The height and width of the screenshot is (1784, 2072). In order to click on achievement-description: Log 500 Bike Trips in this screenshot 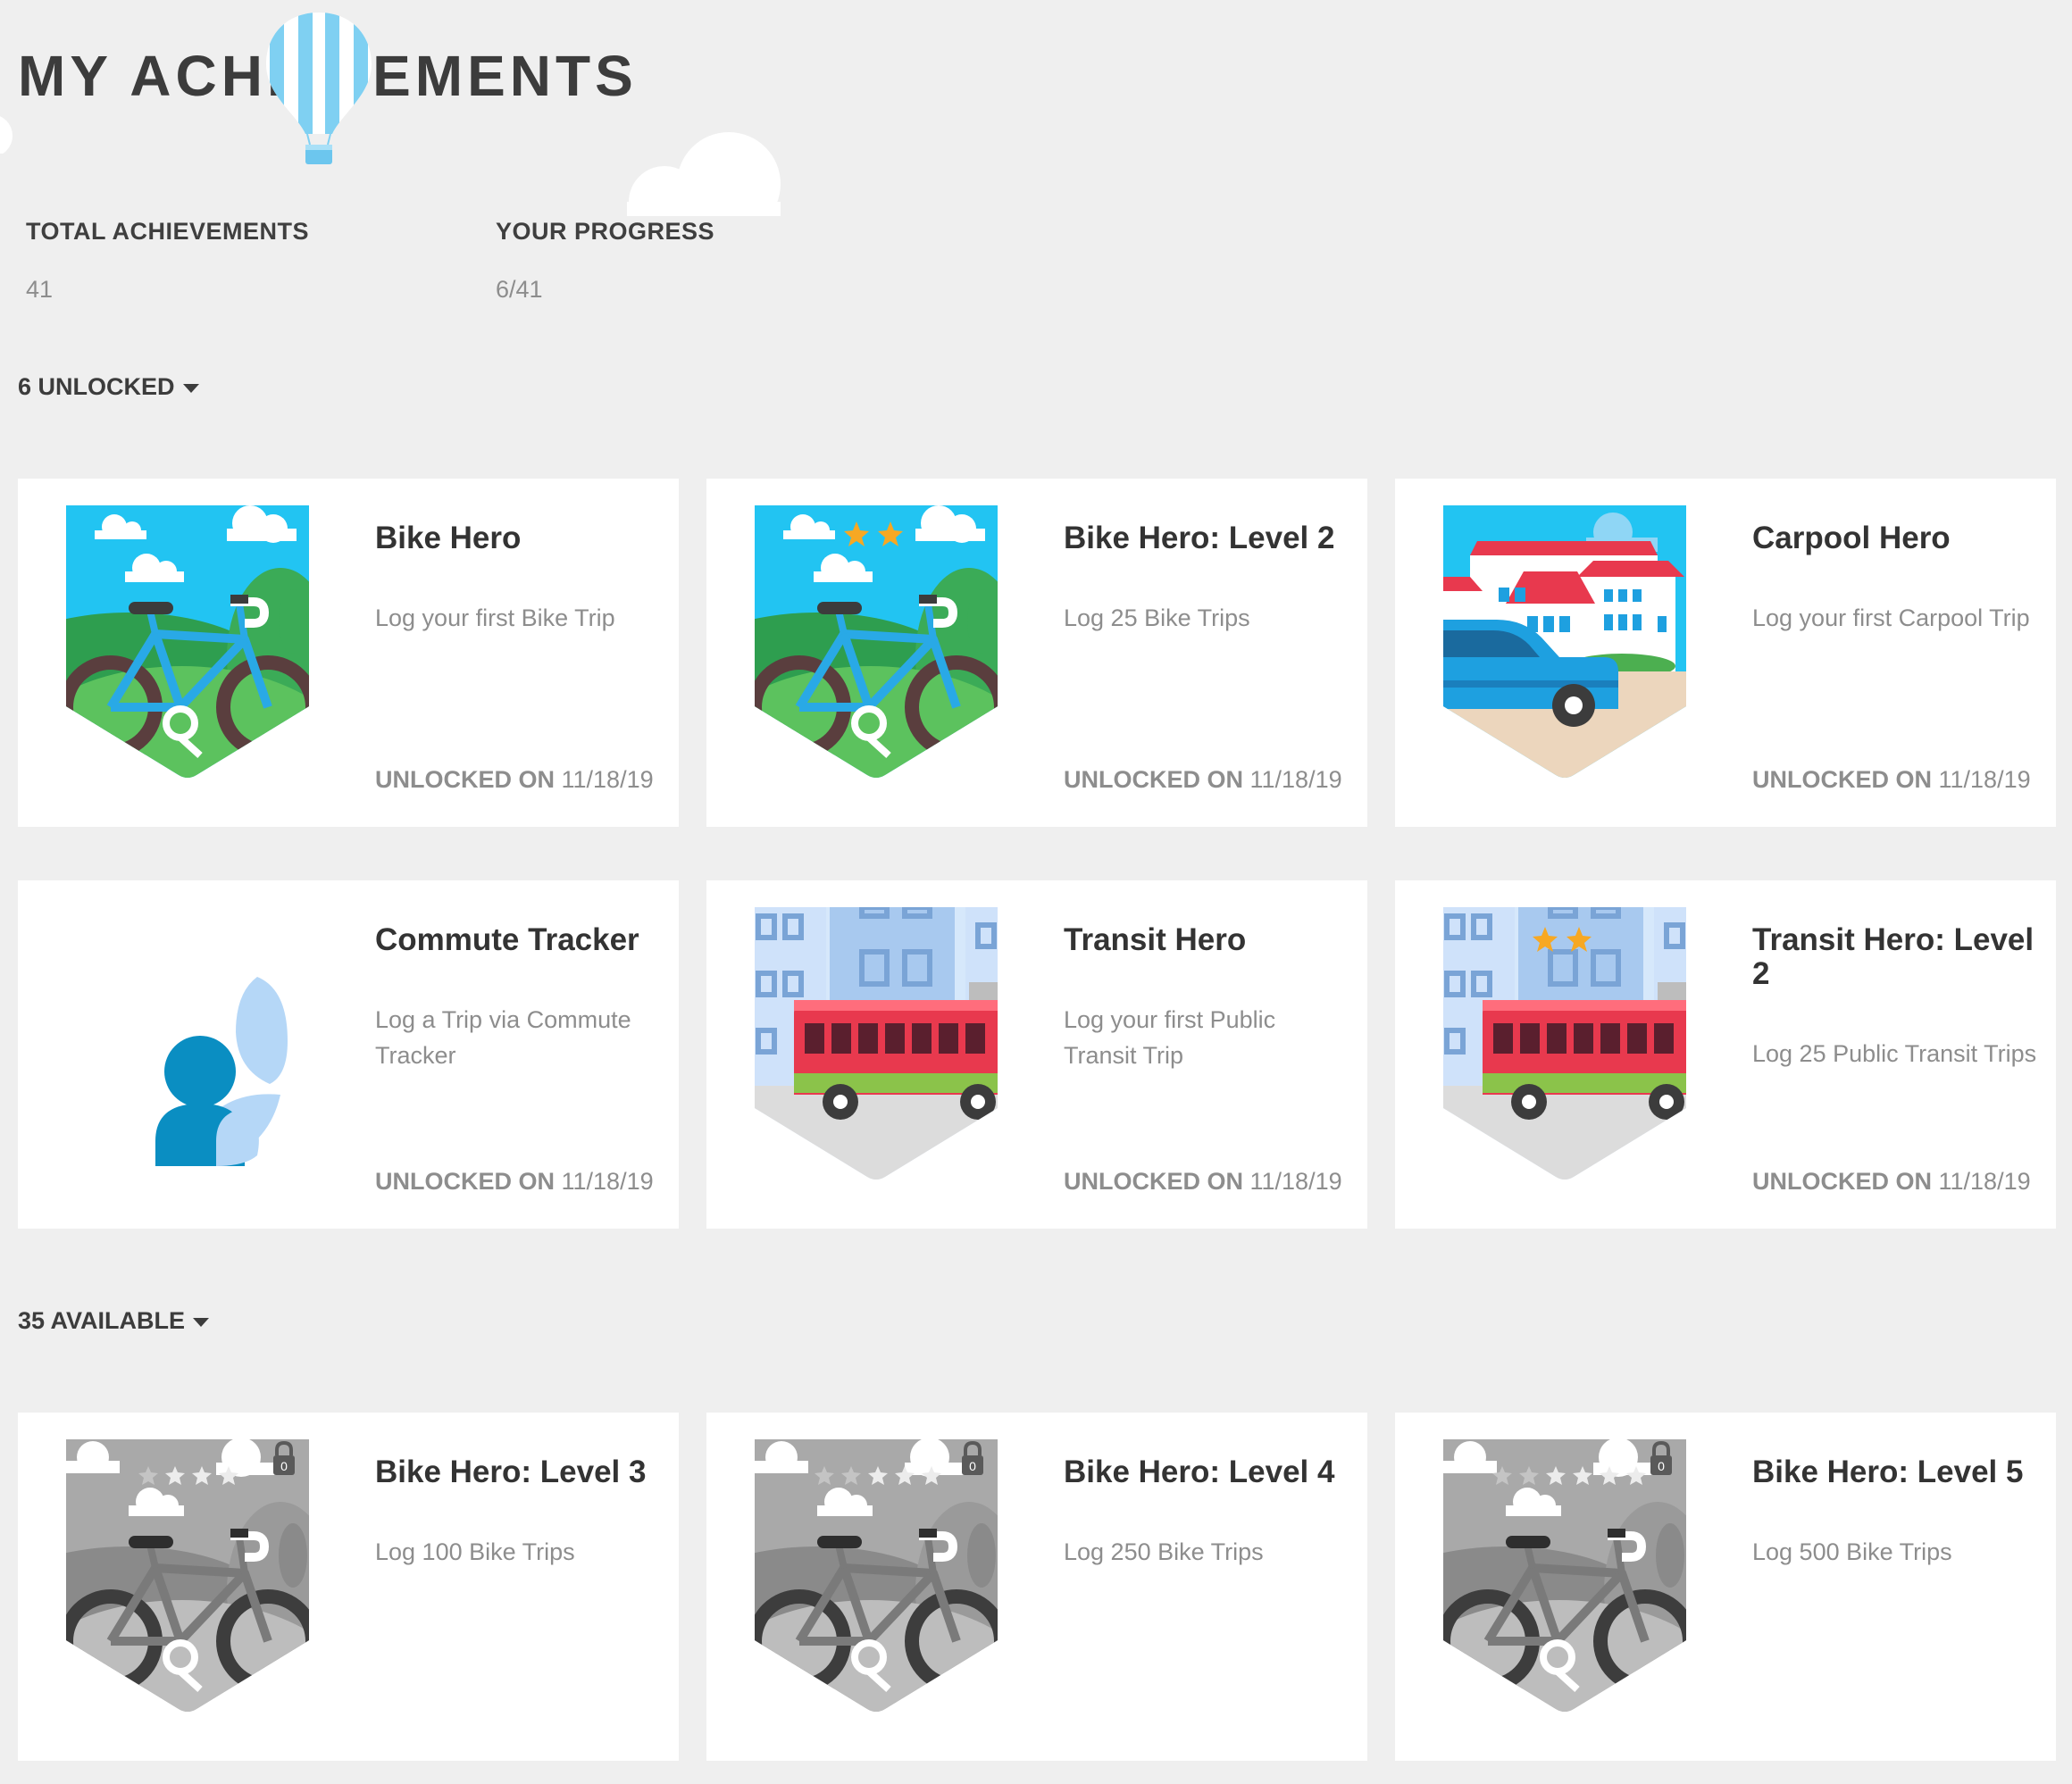, I will do `click(1852, 1551)`.